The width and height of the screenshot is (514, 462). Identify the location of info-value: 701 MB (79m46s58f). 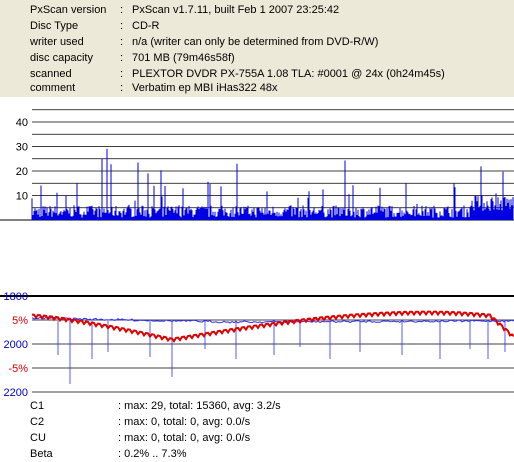
(183, 58).